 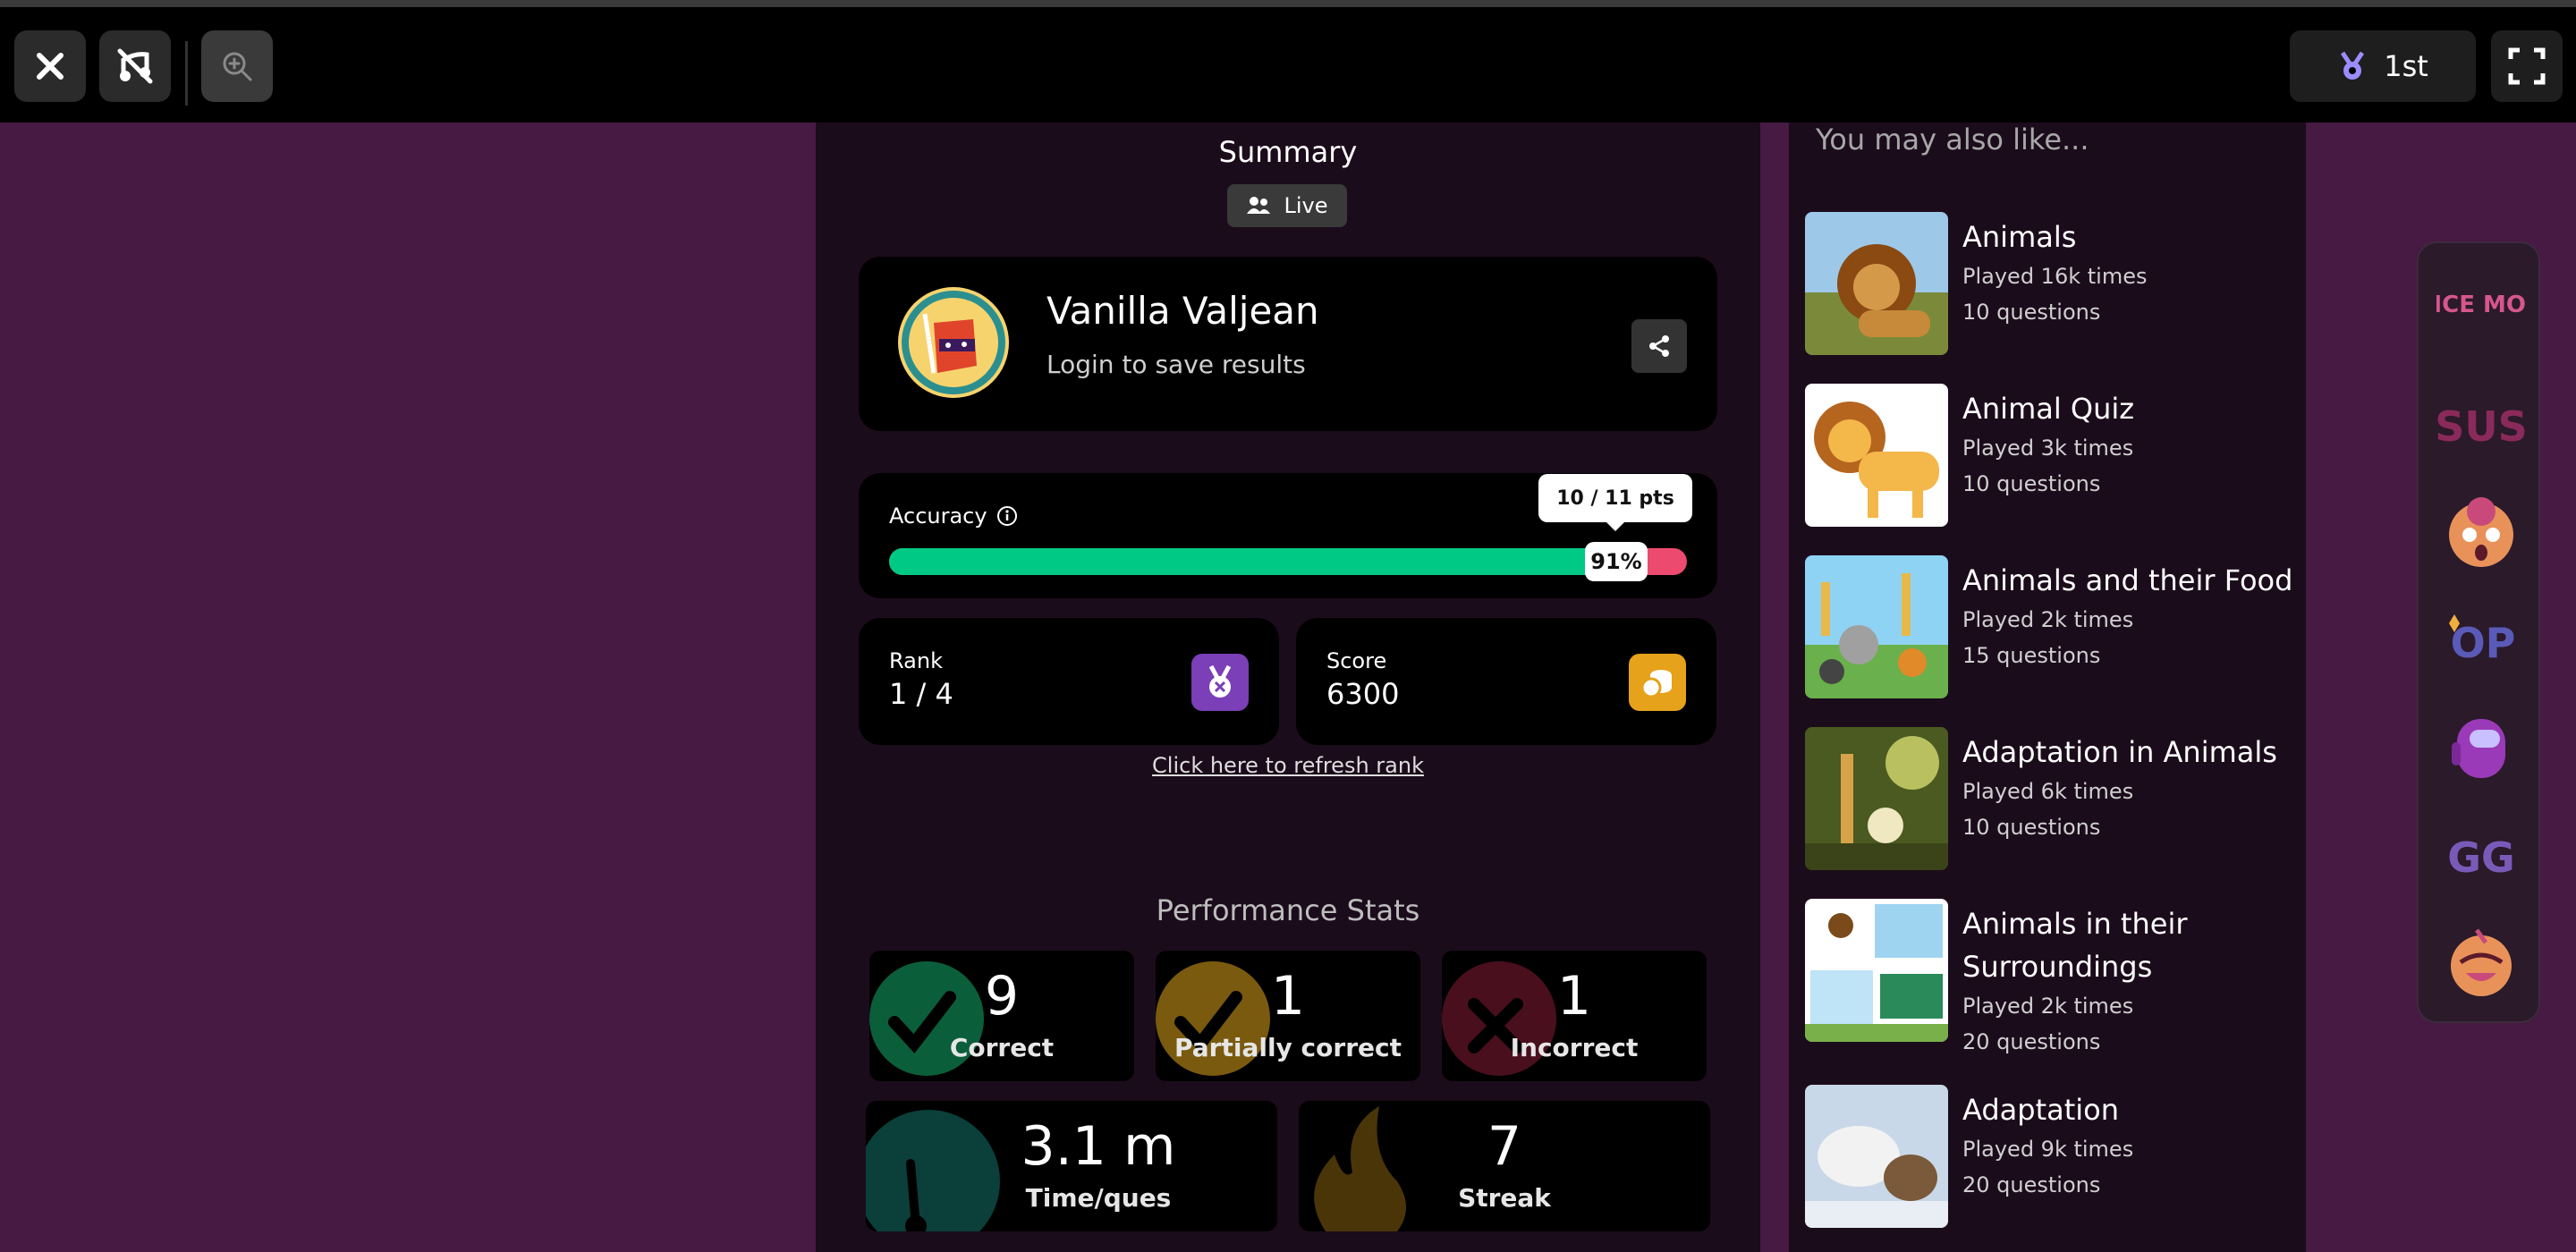 I want to click on gg-sticker: GG, so click(x=2481, y=854).